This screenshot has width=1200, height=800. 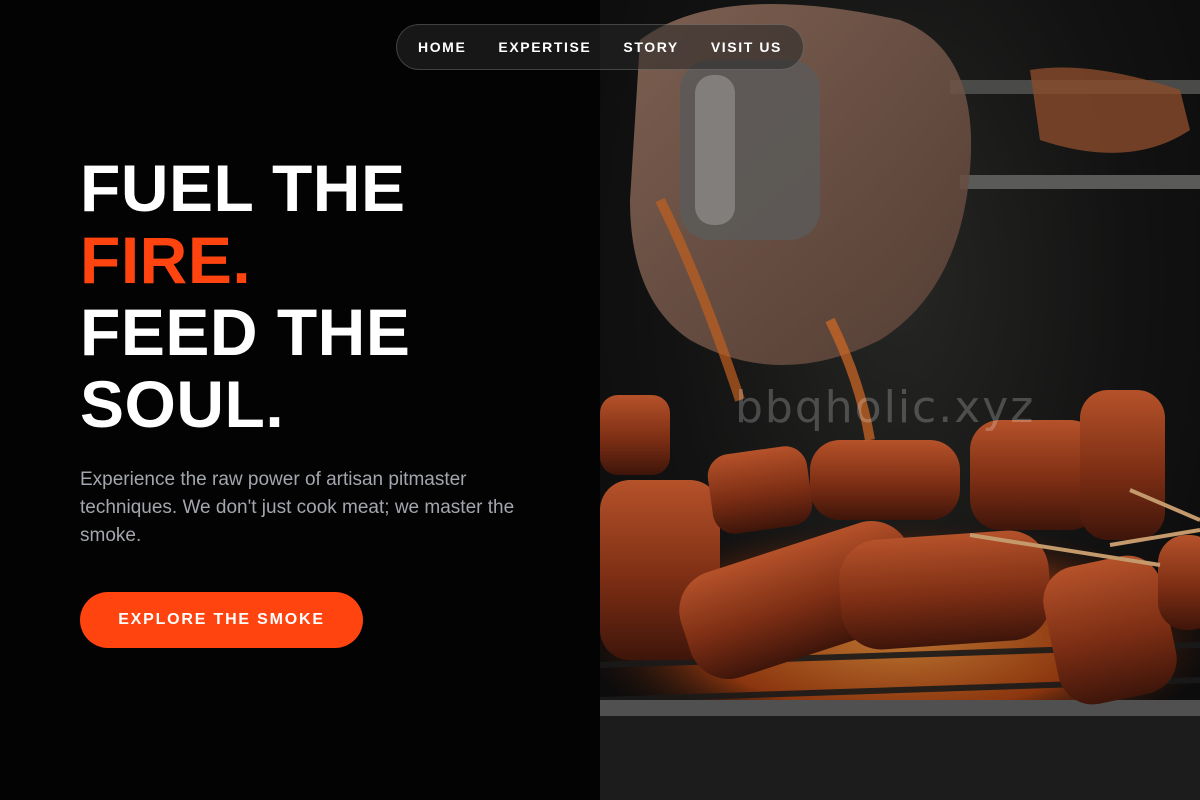 I want to click on nav-item-expertise: EXPERTISE, so click(x=544, y=47).